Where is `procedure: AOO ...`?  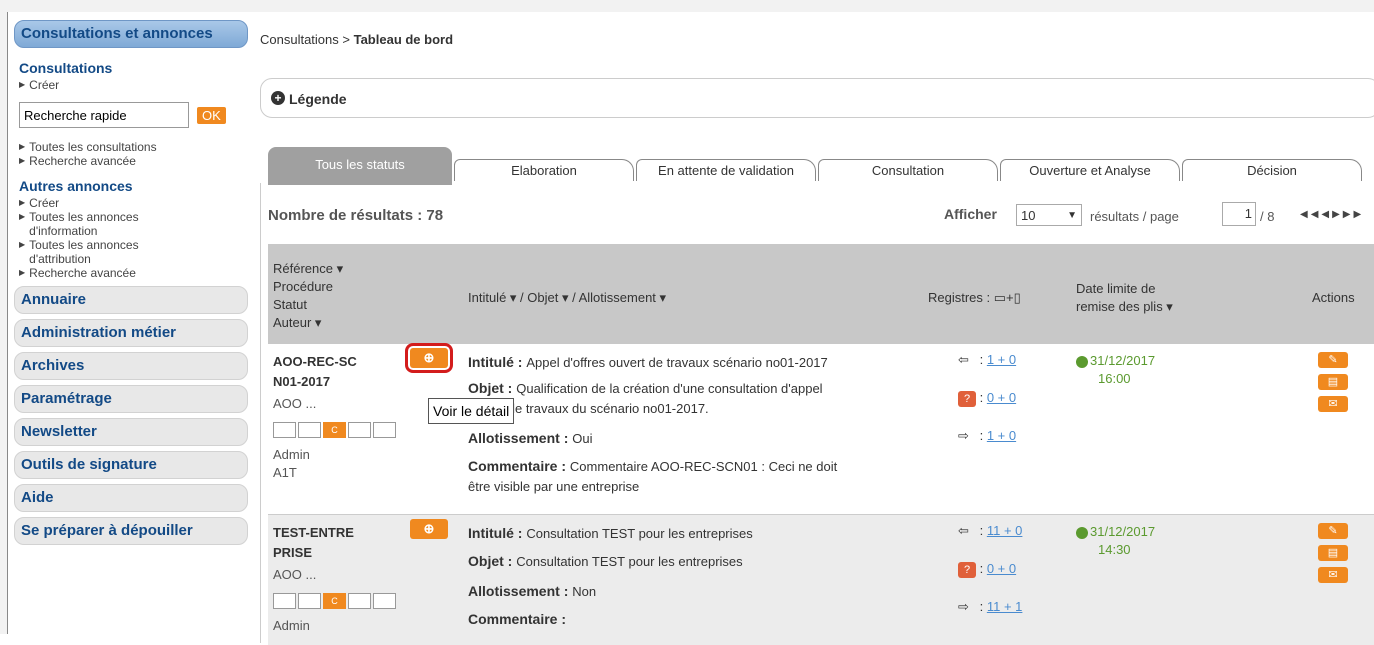 procedure: AOO ... is located at coordinates (295, 403).